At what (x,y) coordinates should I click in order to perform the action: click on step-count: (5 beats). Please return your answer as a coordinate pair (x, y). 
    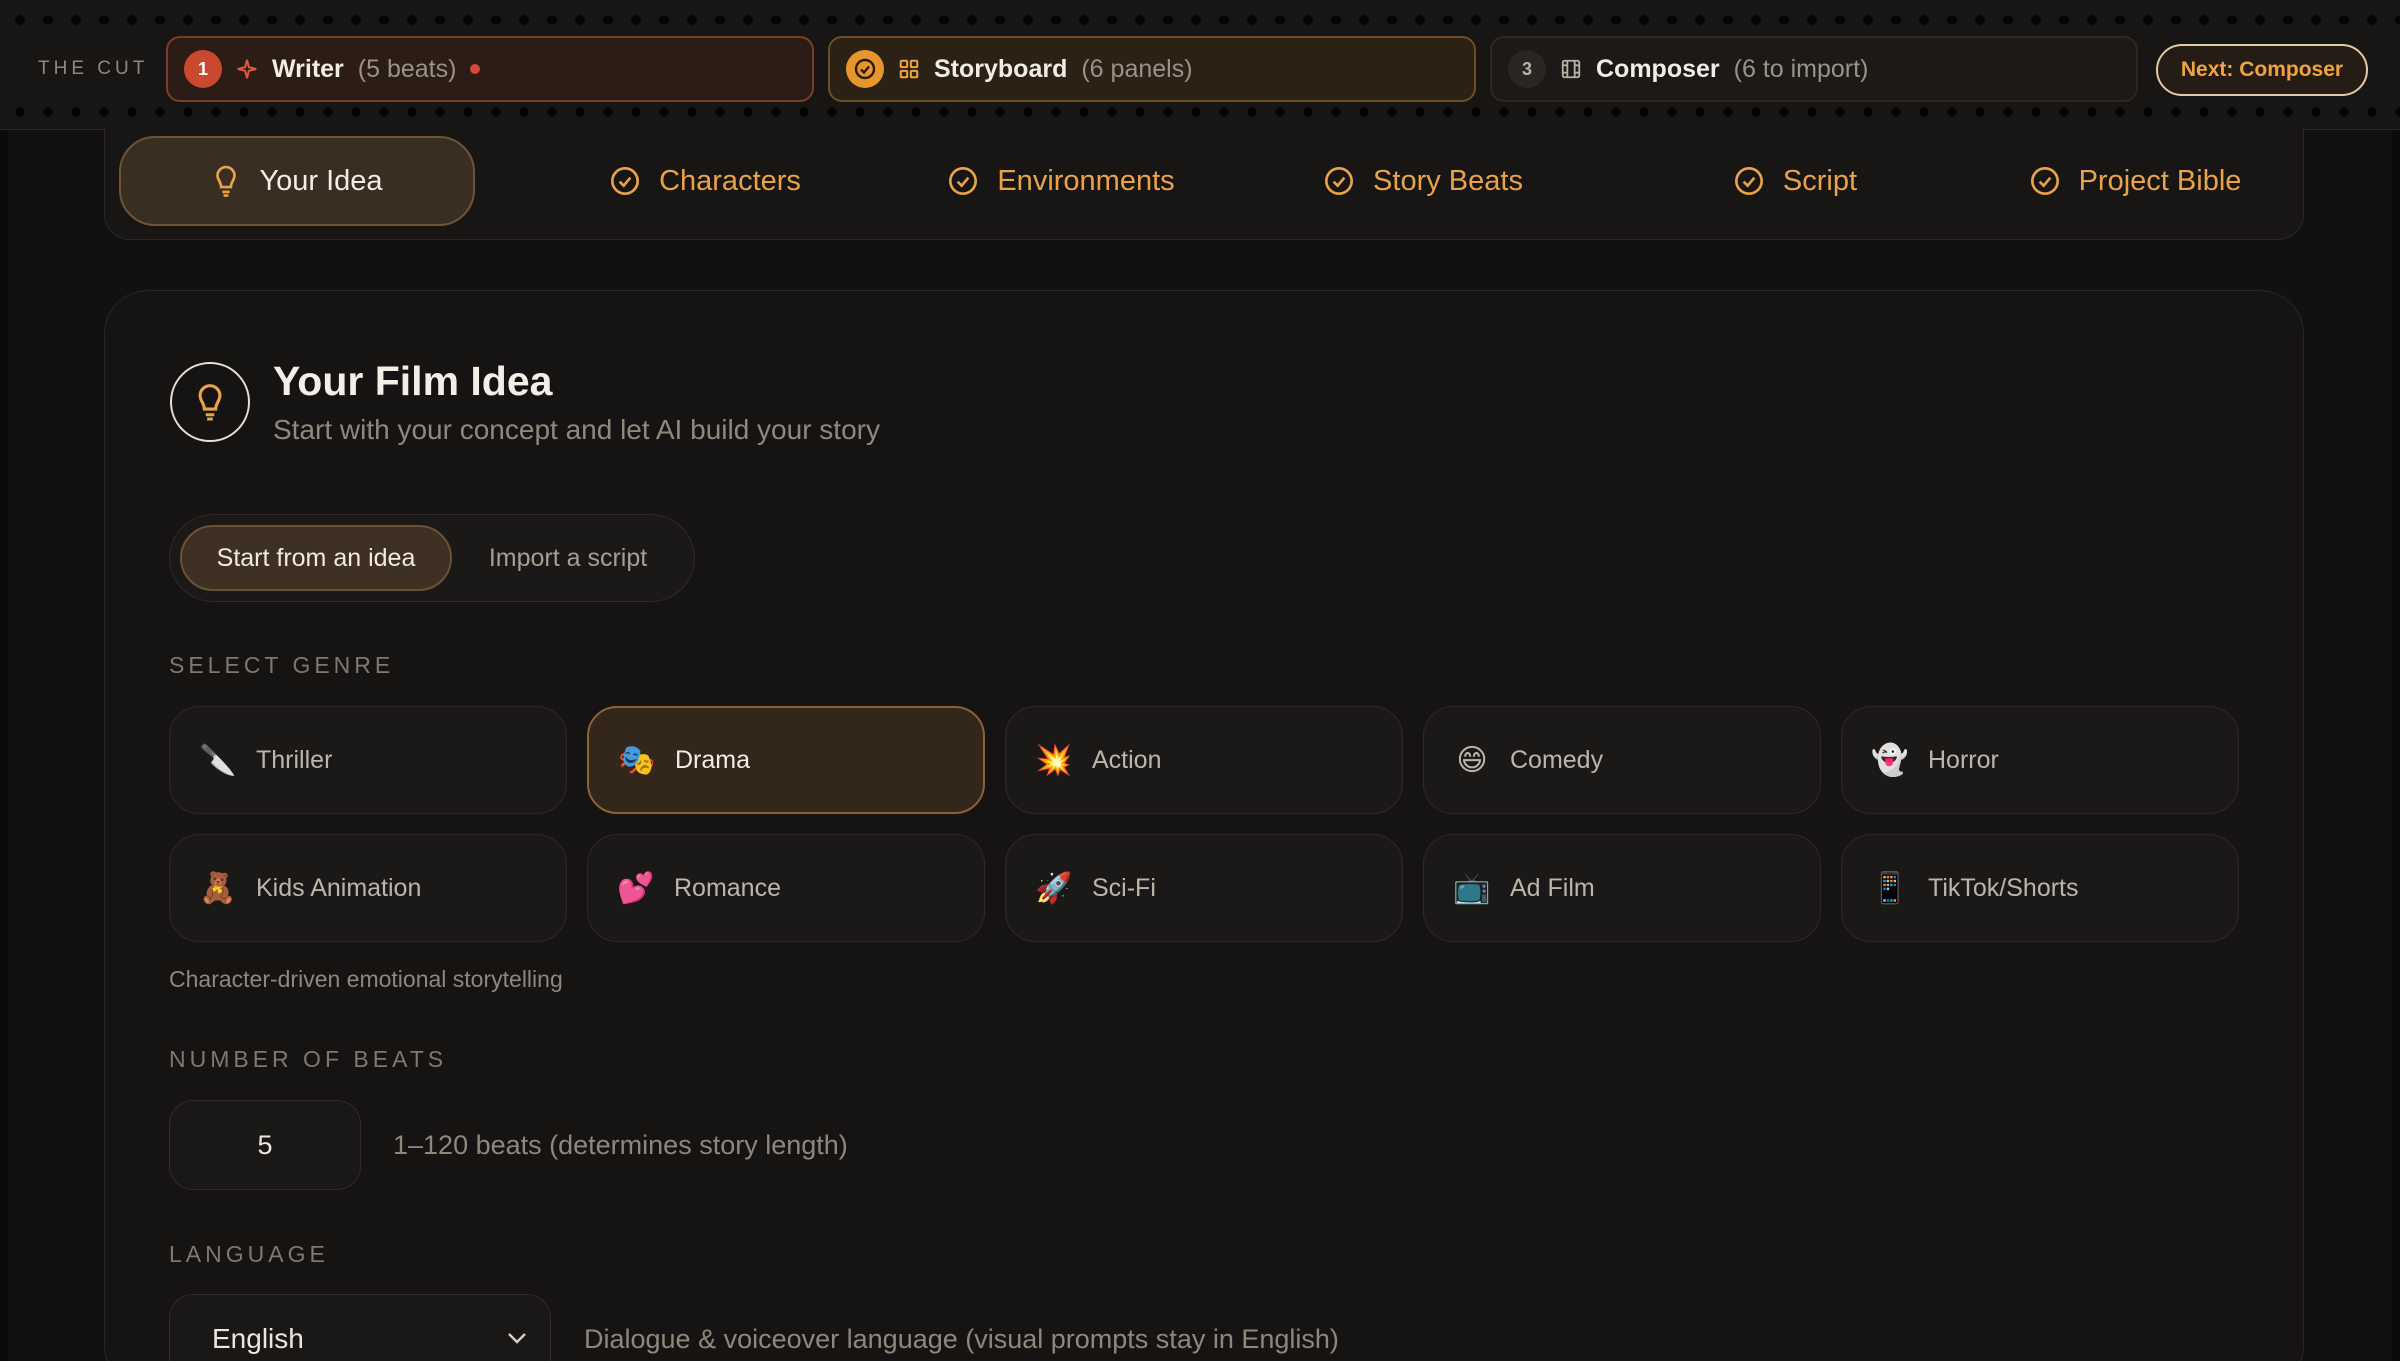
    Looking at the image, I should click on (407, 68).